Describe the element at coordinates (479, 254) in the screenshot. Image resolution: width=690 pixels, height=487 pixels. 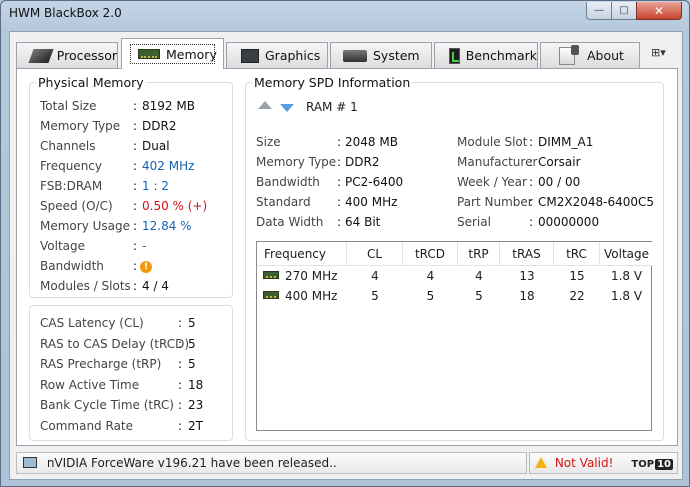
I see `table-column-header: tRP` at that location.